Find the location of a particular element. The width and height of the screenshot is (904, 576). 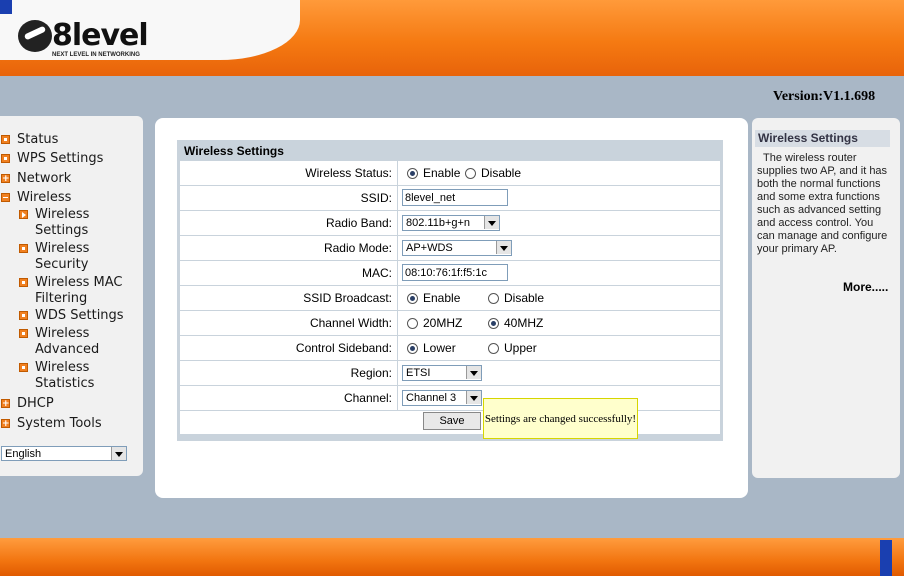

wireless-status-enable-radio: Enable is located at coordinates (433, 173).